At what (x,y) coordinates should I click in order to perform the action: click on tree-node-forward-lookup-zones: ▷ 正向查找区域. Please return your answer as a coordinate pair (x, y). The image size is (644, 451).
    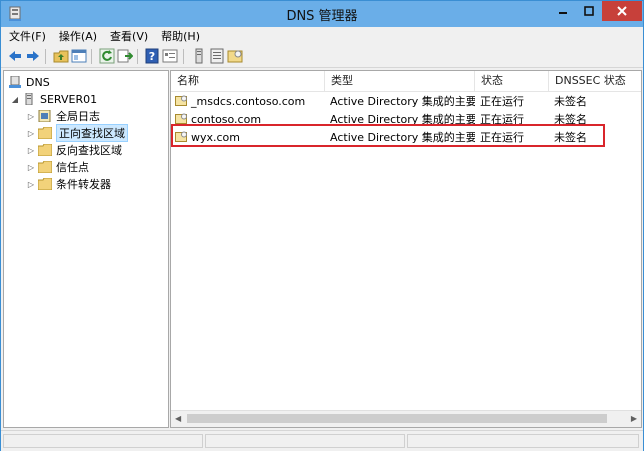
    Looking at the image, I should click on (77, 133).